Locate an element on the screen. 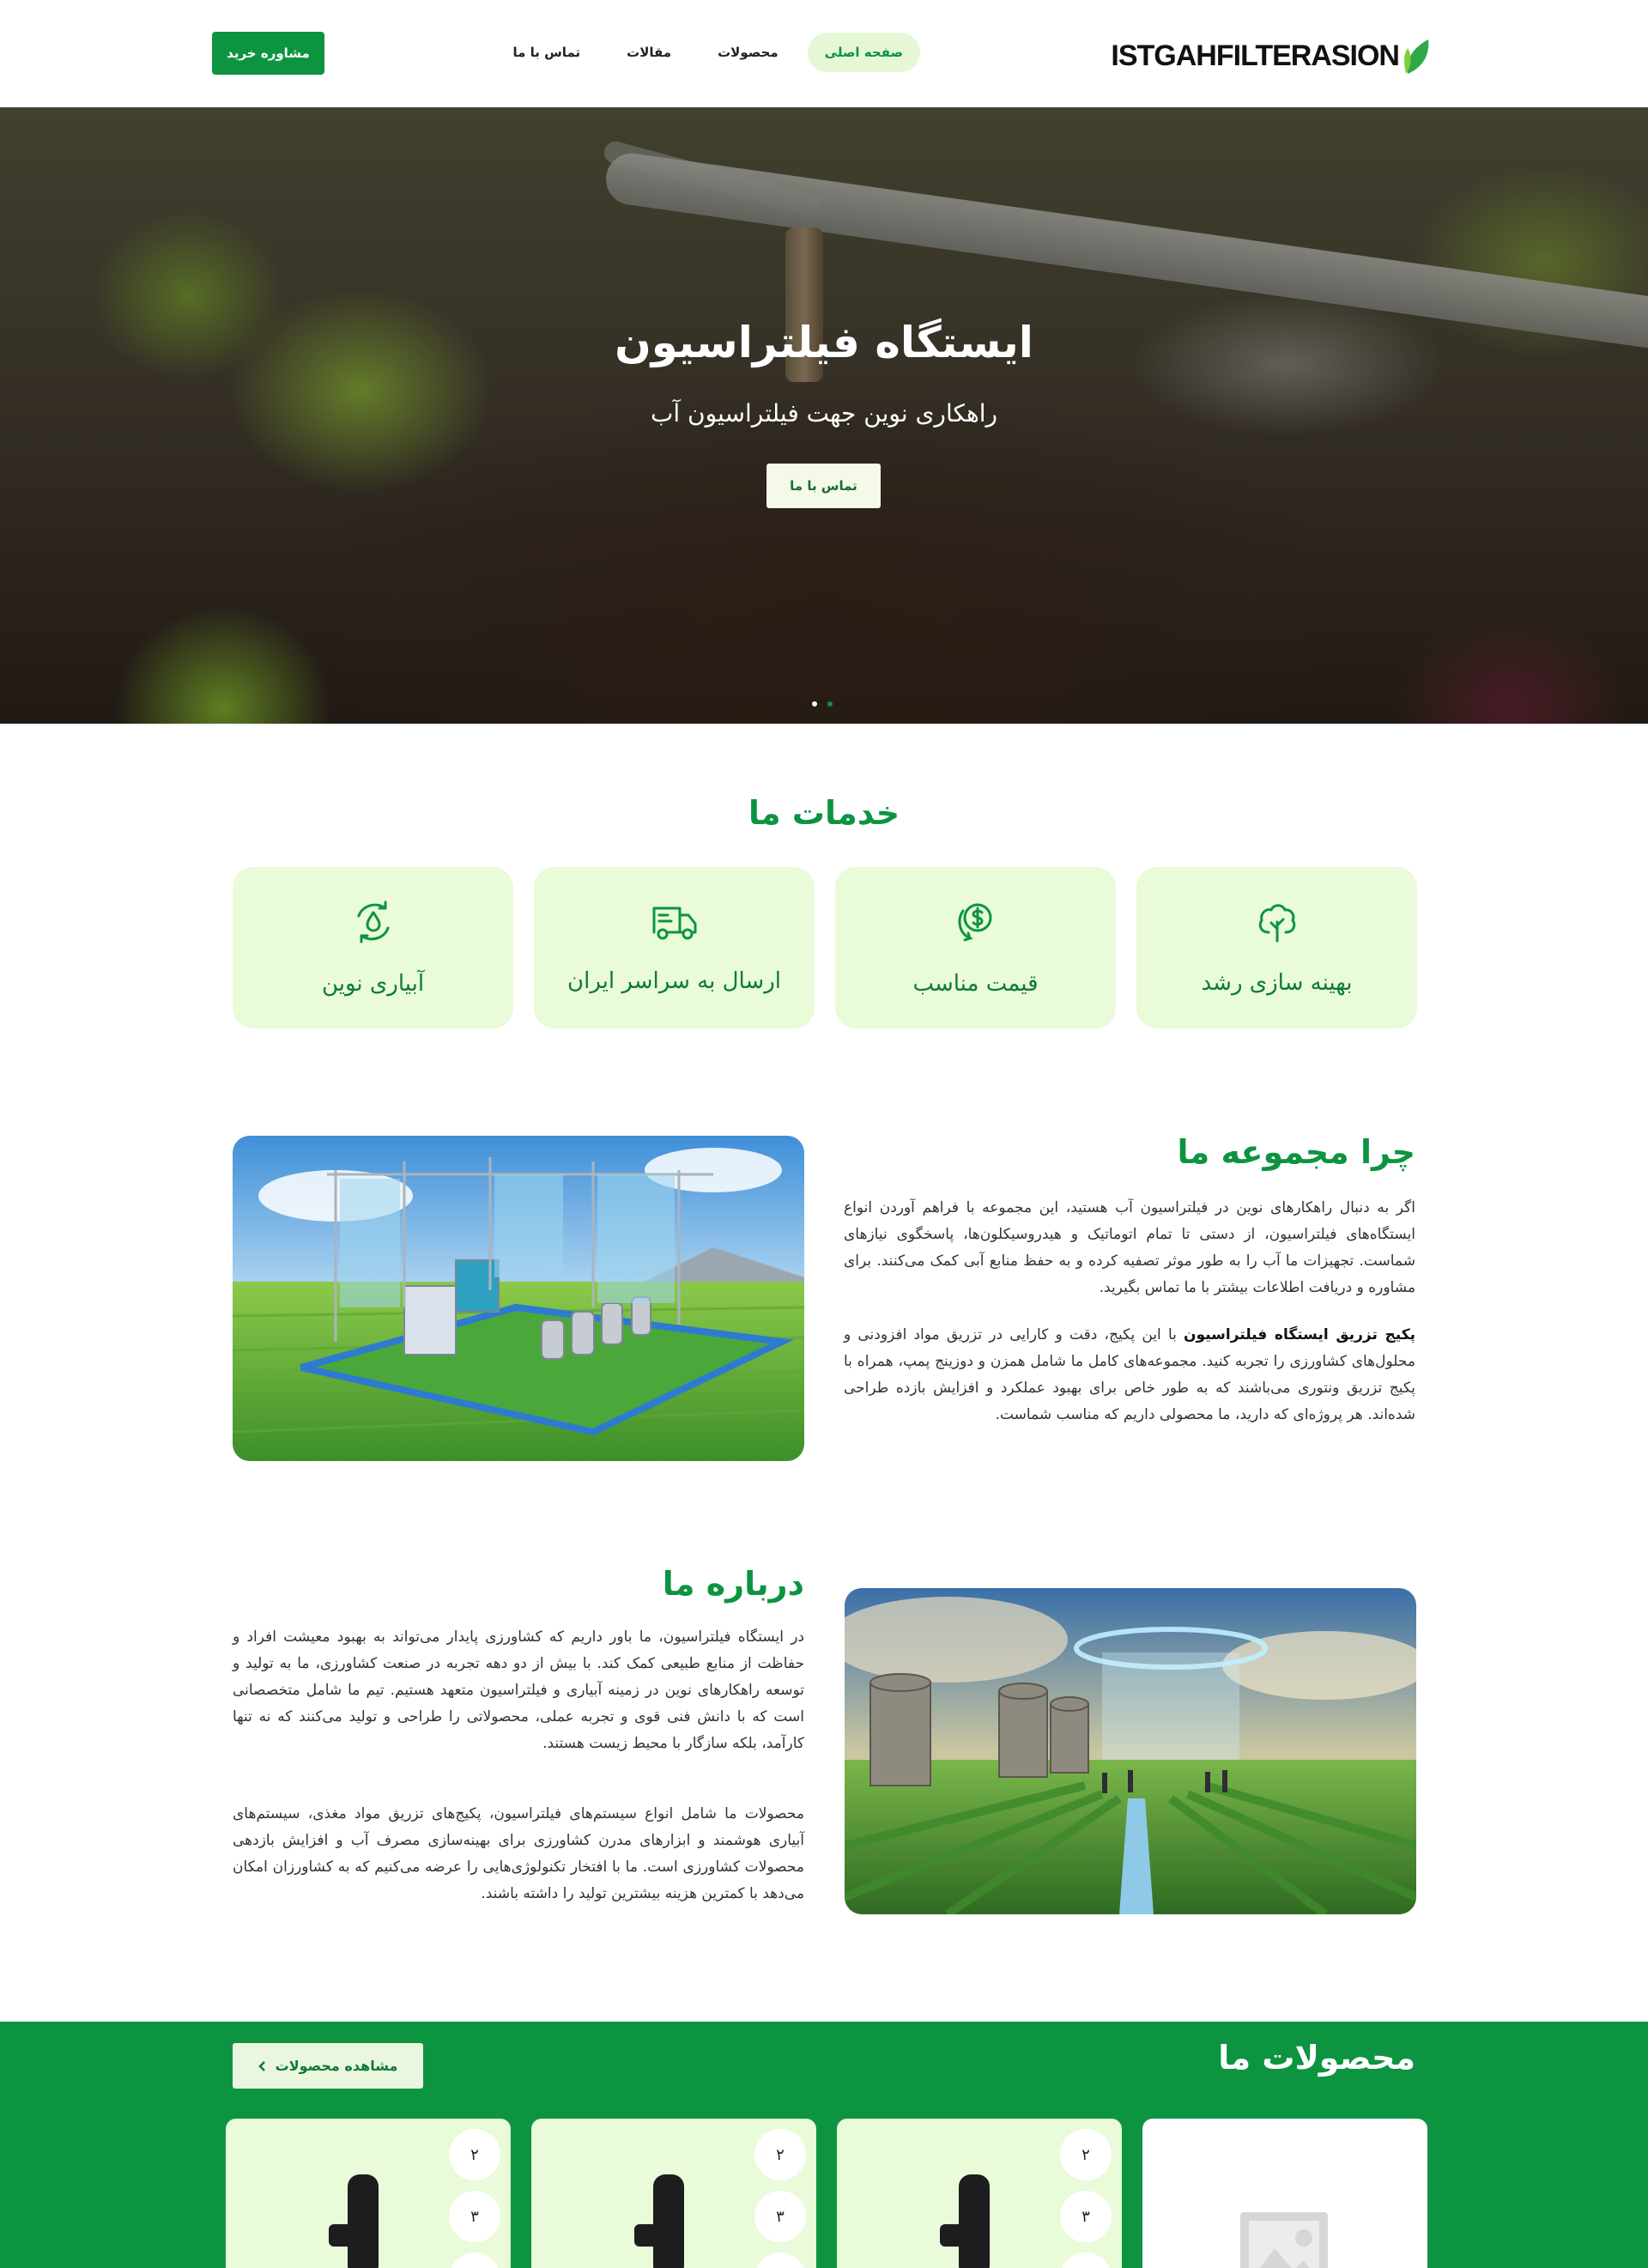 Image resolution: width=1648 pixels, height=2268 pixels. service-card: قیمت مناسب is located at coordinates (975, 947).